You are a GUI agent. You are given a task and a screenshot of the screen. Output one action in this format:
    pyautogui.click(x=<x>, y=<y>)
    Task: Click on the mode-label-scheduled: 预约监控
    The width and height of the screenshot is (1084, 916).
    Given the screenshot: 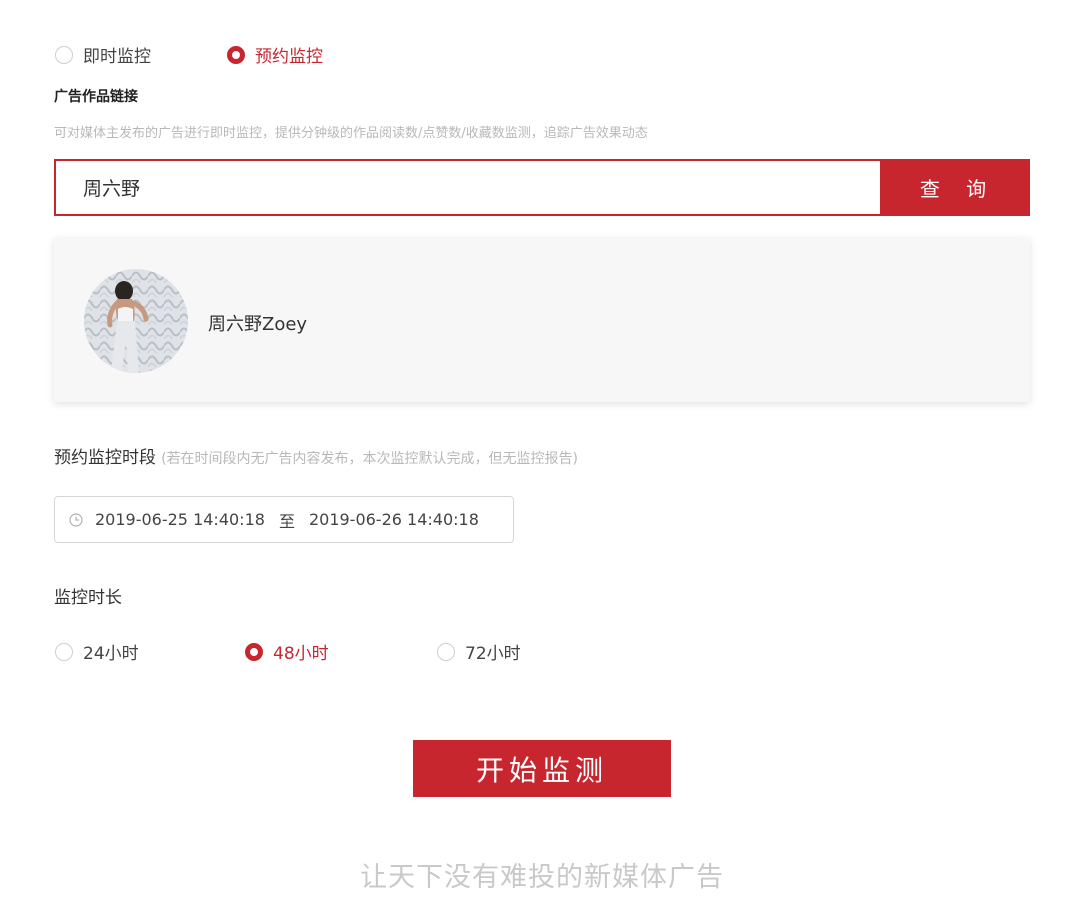 What is the action you would take?
    pyautogui.click(x=289, y=57)
    